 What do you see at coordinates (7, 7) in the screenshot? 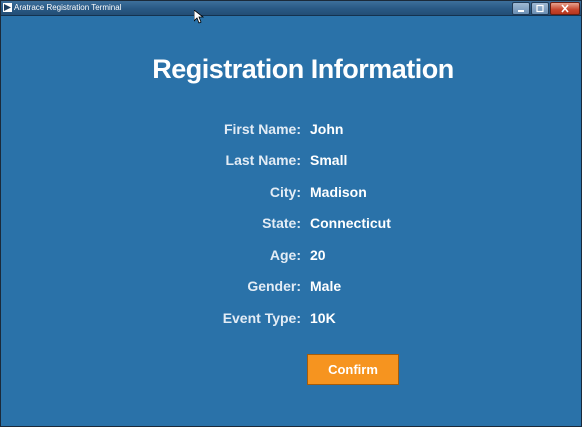
I see `app-icon` at bounding box center [7, 7].